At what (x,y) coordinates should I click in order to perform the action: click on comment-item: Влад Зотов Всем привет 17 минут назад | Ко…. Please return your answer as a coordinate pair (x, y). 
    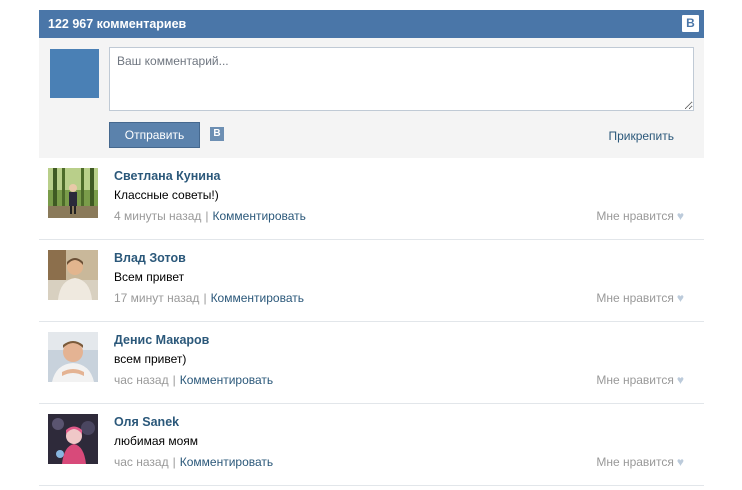
    Looking at the image, I should click on (371, 281).